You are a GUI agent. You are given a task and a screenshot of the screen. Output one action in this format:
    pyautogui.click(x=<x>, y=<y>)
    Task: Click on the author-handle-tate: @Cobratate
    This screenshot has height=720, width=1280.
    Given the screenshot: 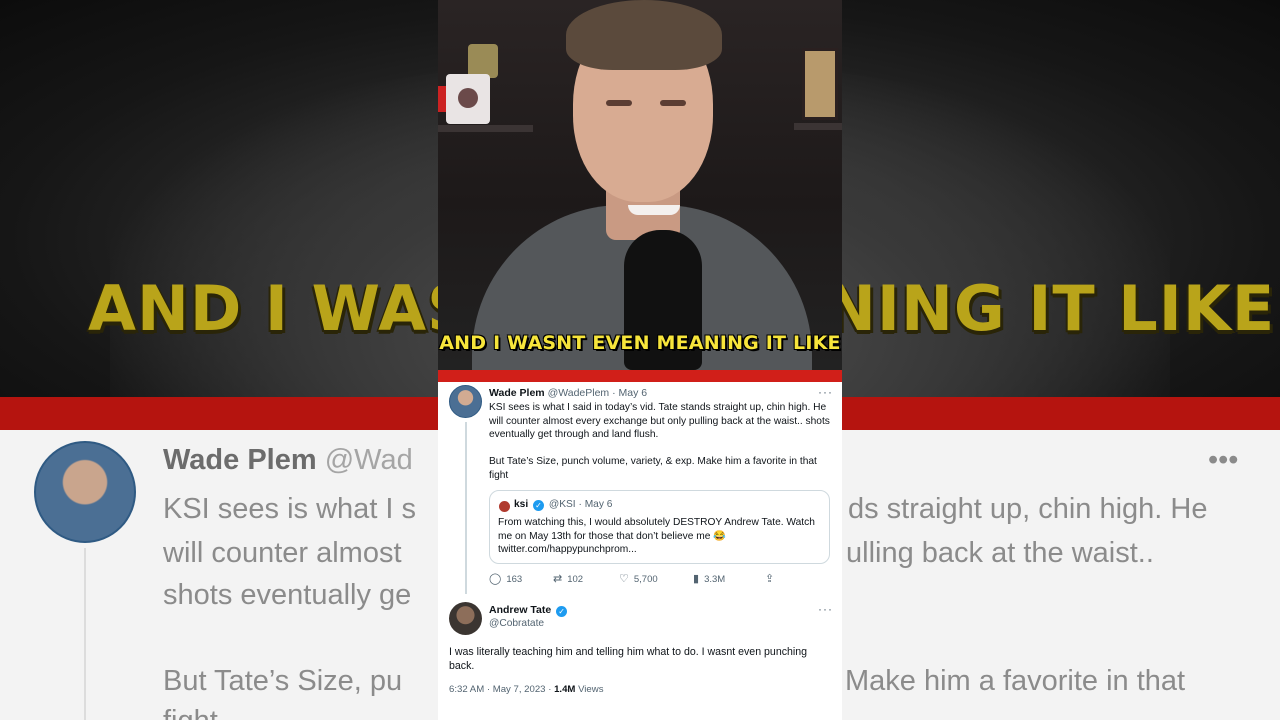 What is the action you would take?
    pyautogui.click(x=516, y=623)
    